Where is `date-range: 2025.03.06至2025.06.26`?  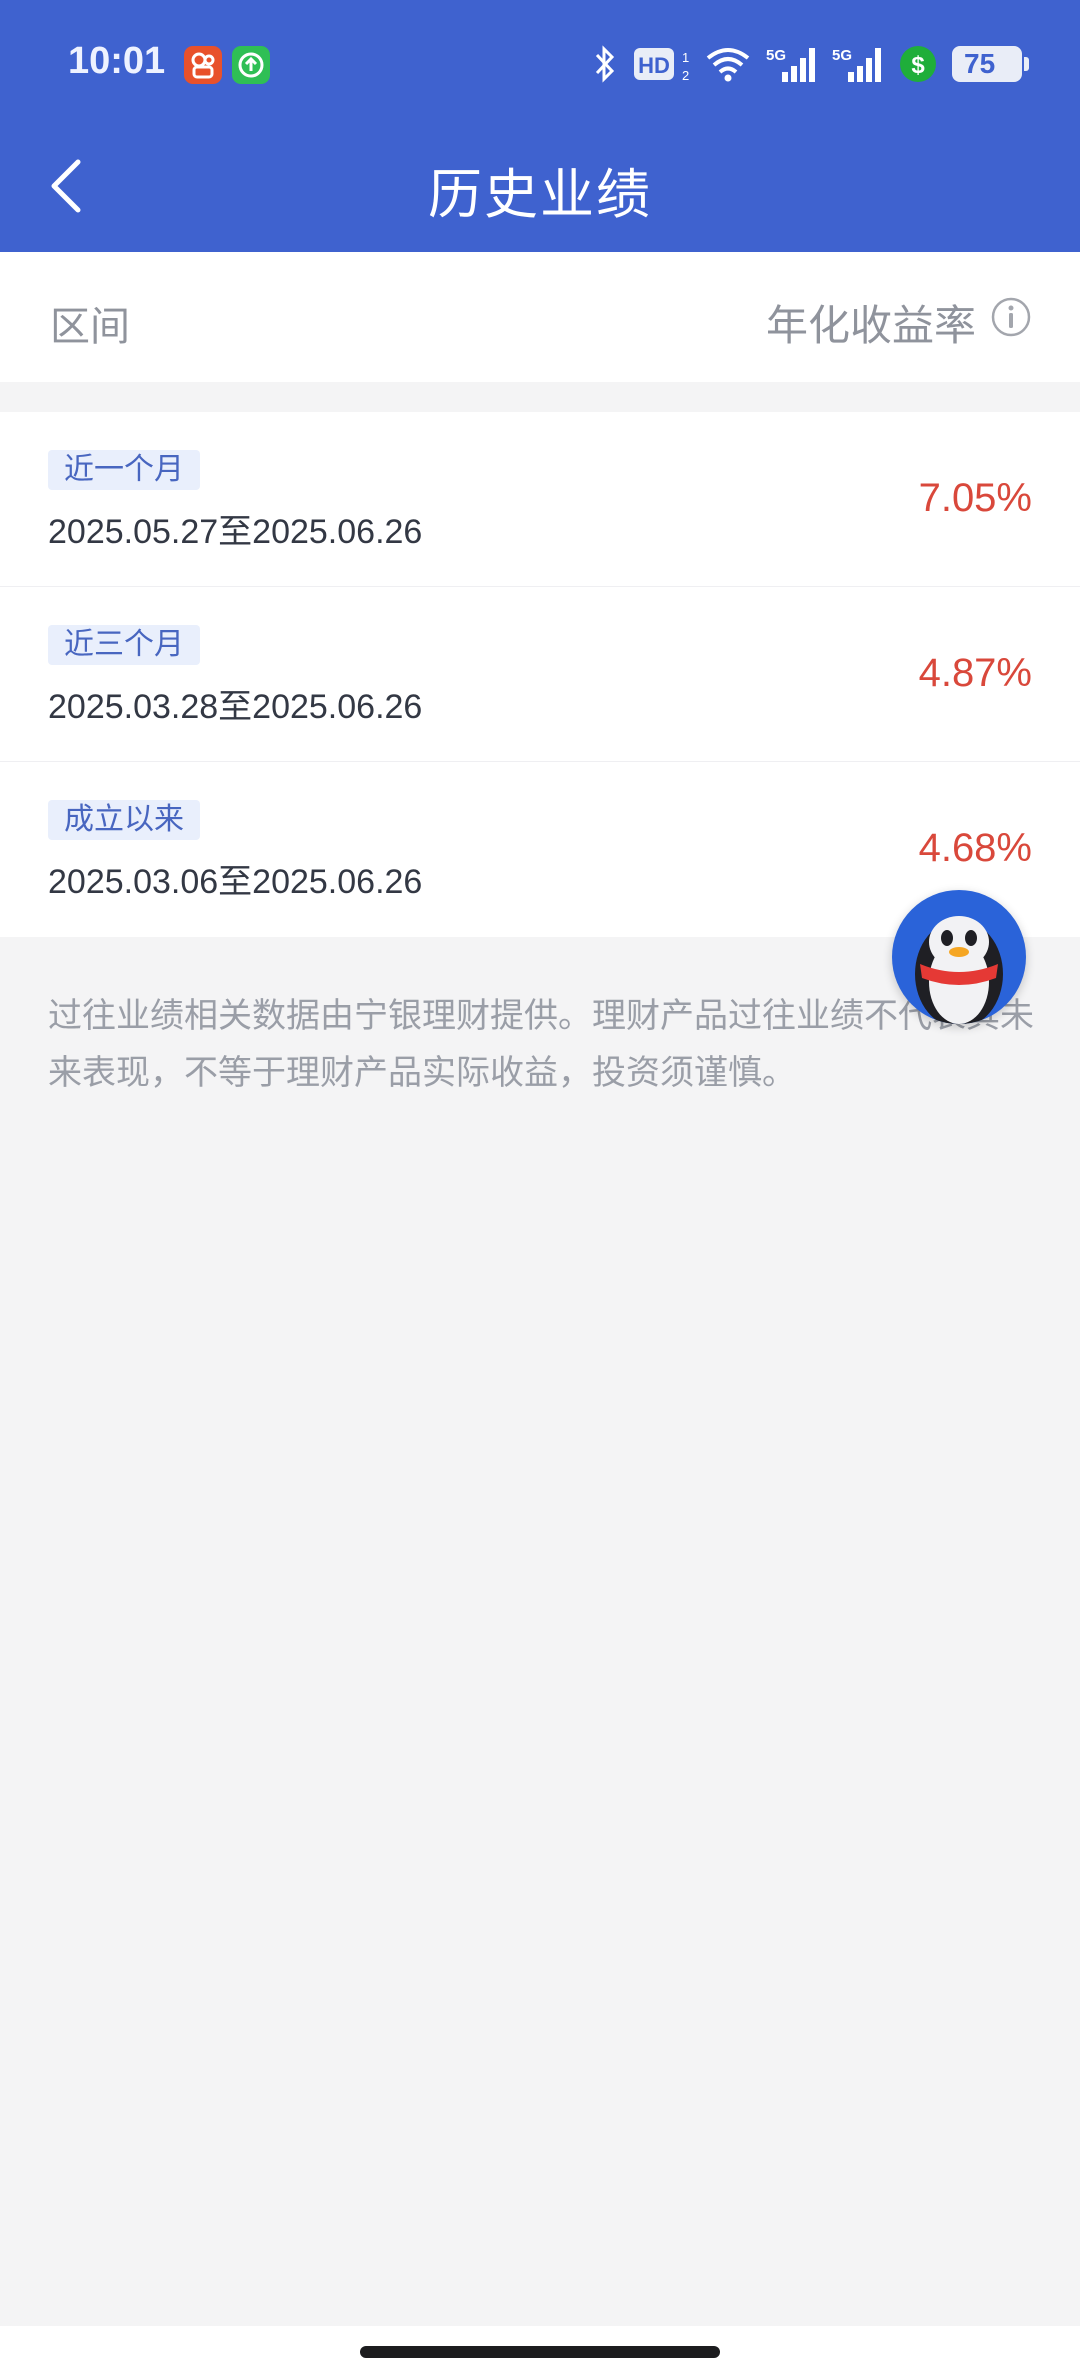 date-range: 2025.03.06至2025.06.26 is located at coordinates (235, 882).